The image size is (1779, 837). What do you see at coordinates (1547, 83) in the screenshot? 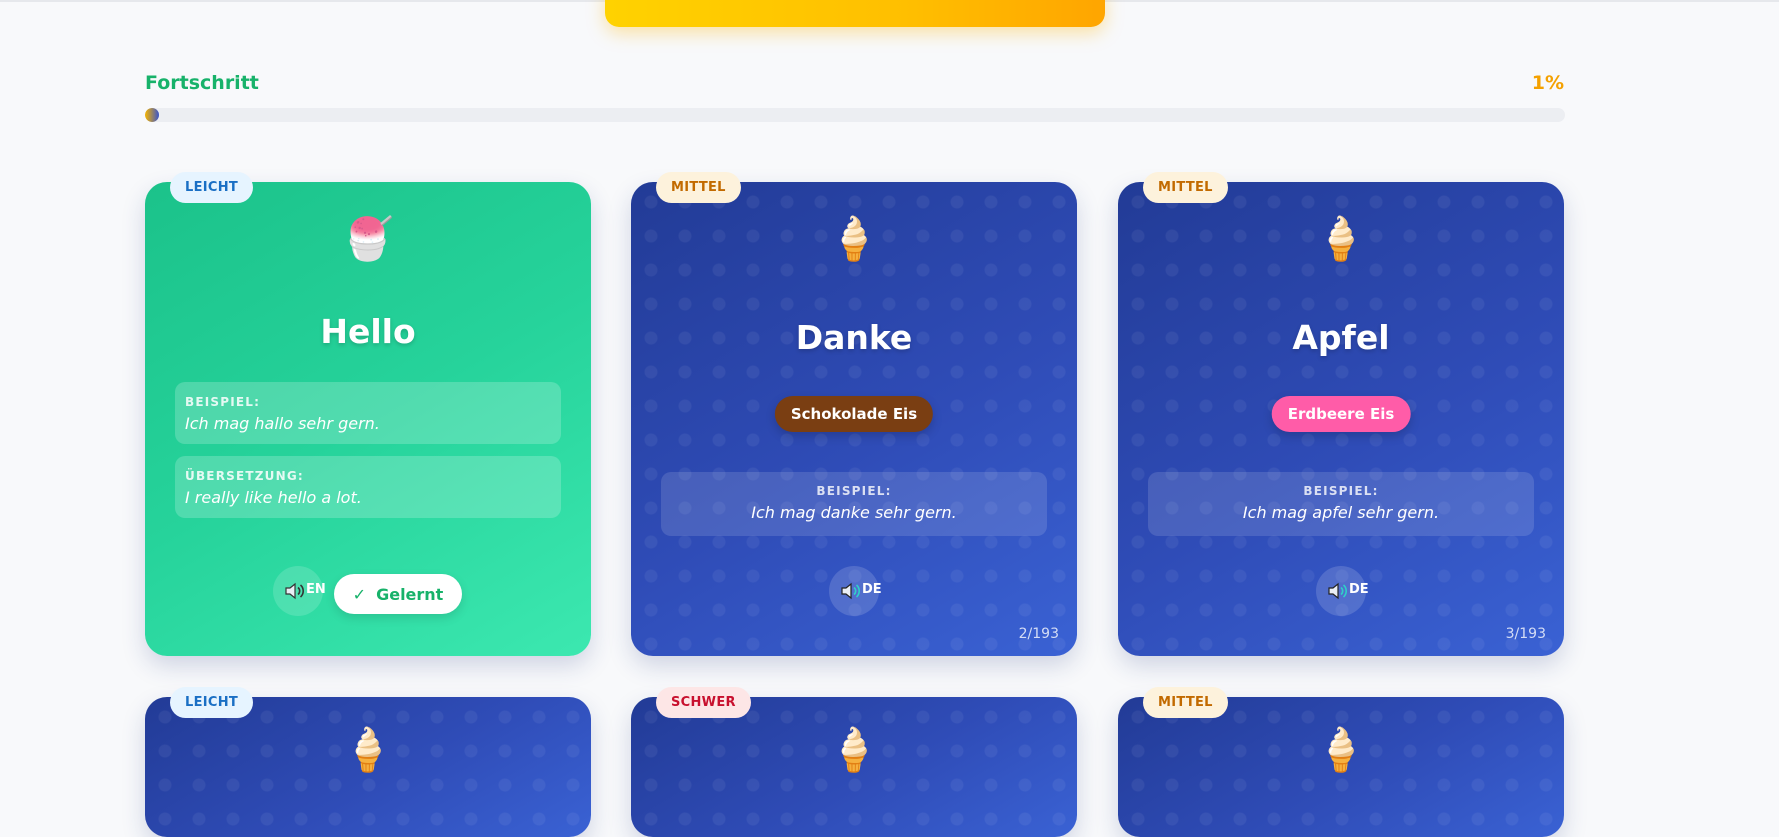
I see `progress-percent: 1%` at bounding box center [1547, 83].